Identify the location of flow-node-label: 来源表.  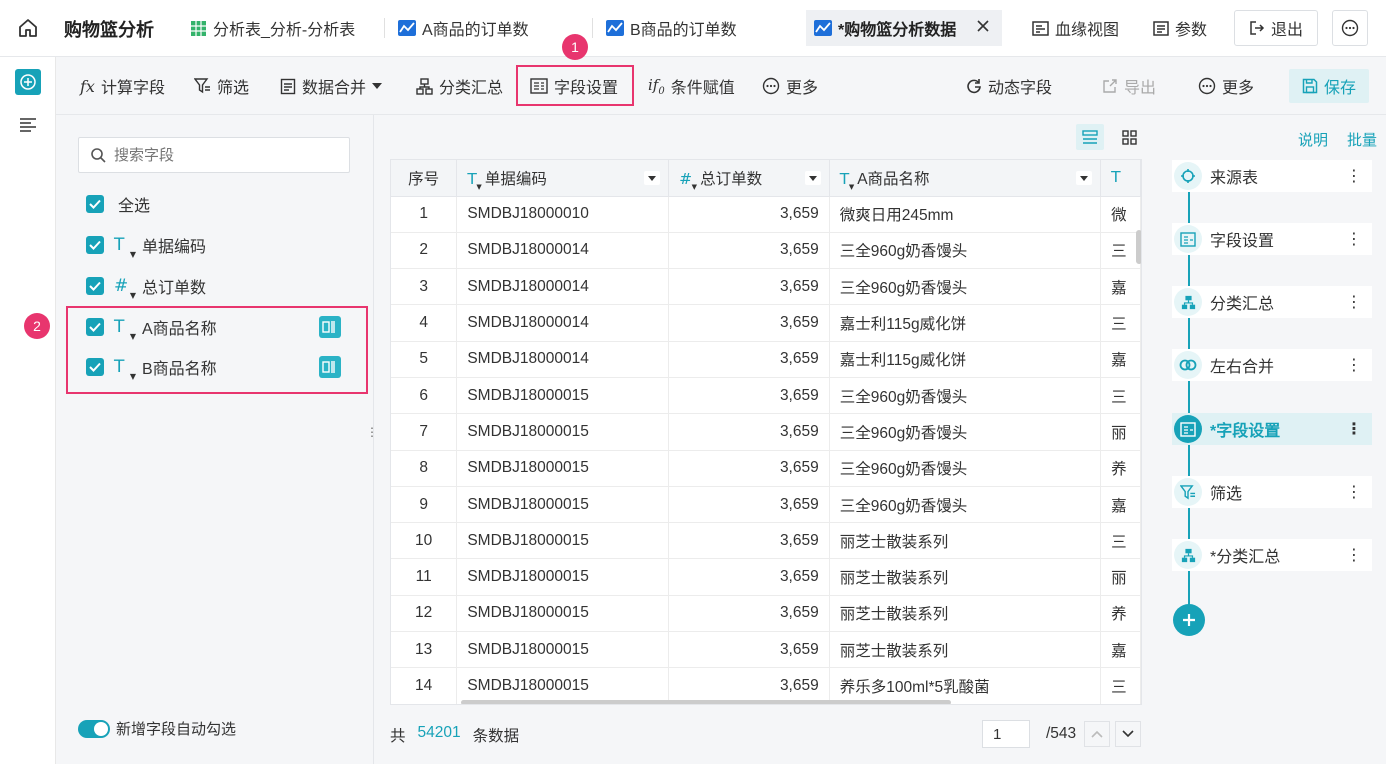
(1234, 178).